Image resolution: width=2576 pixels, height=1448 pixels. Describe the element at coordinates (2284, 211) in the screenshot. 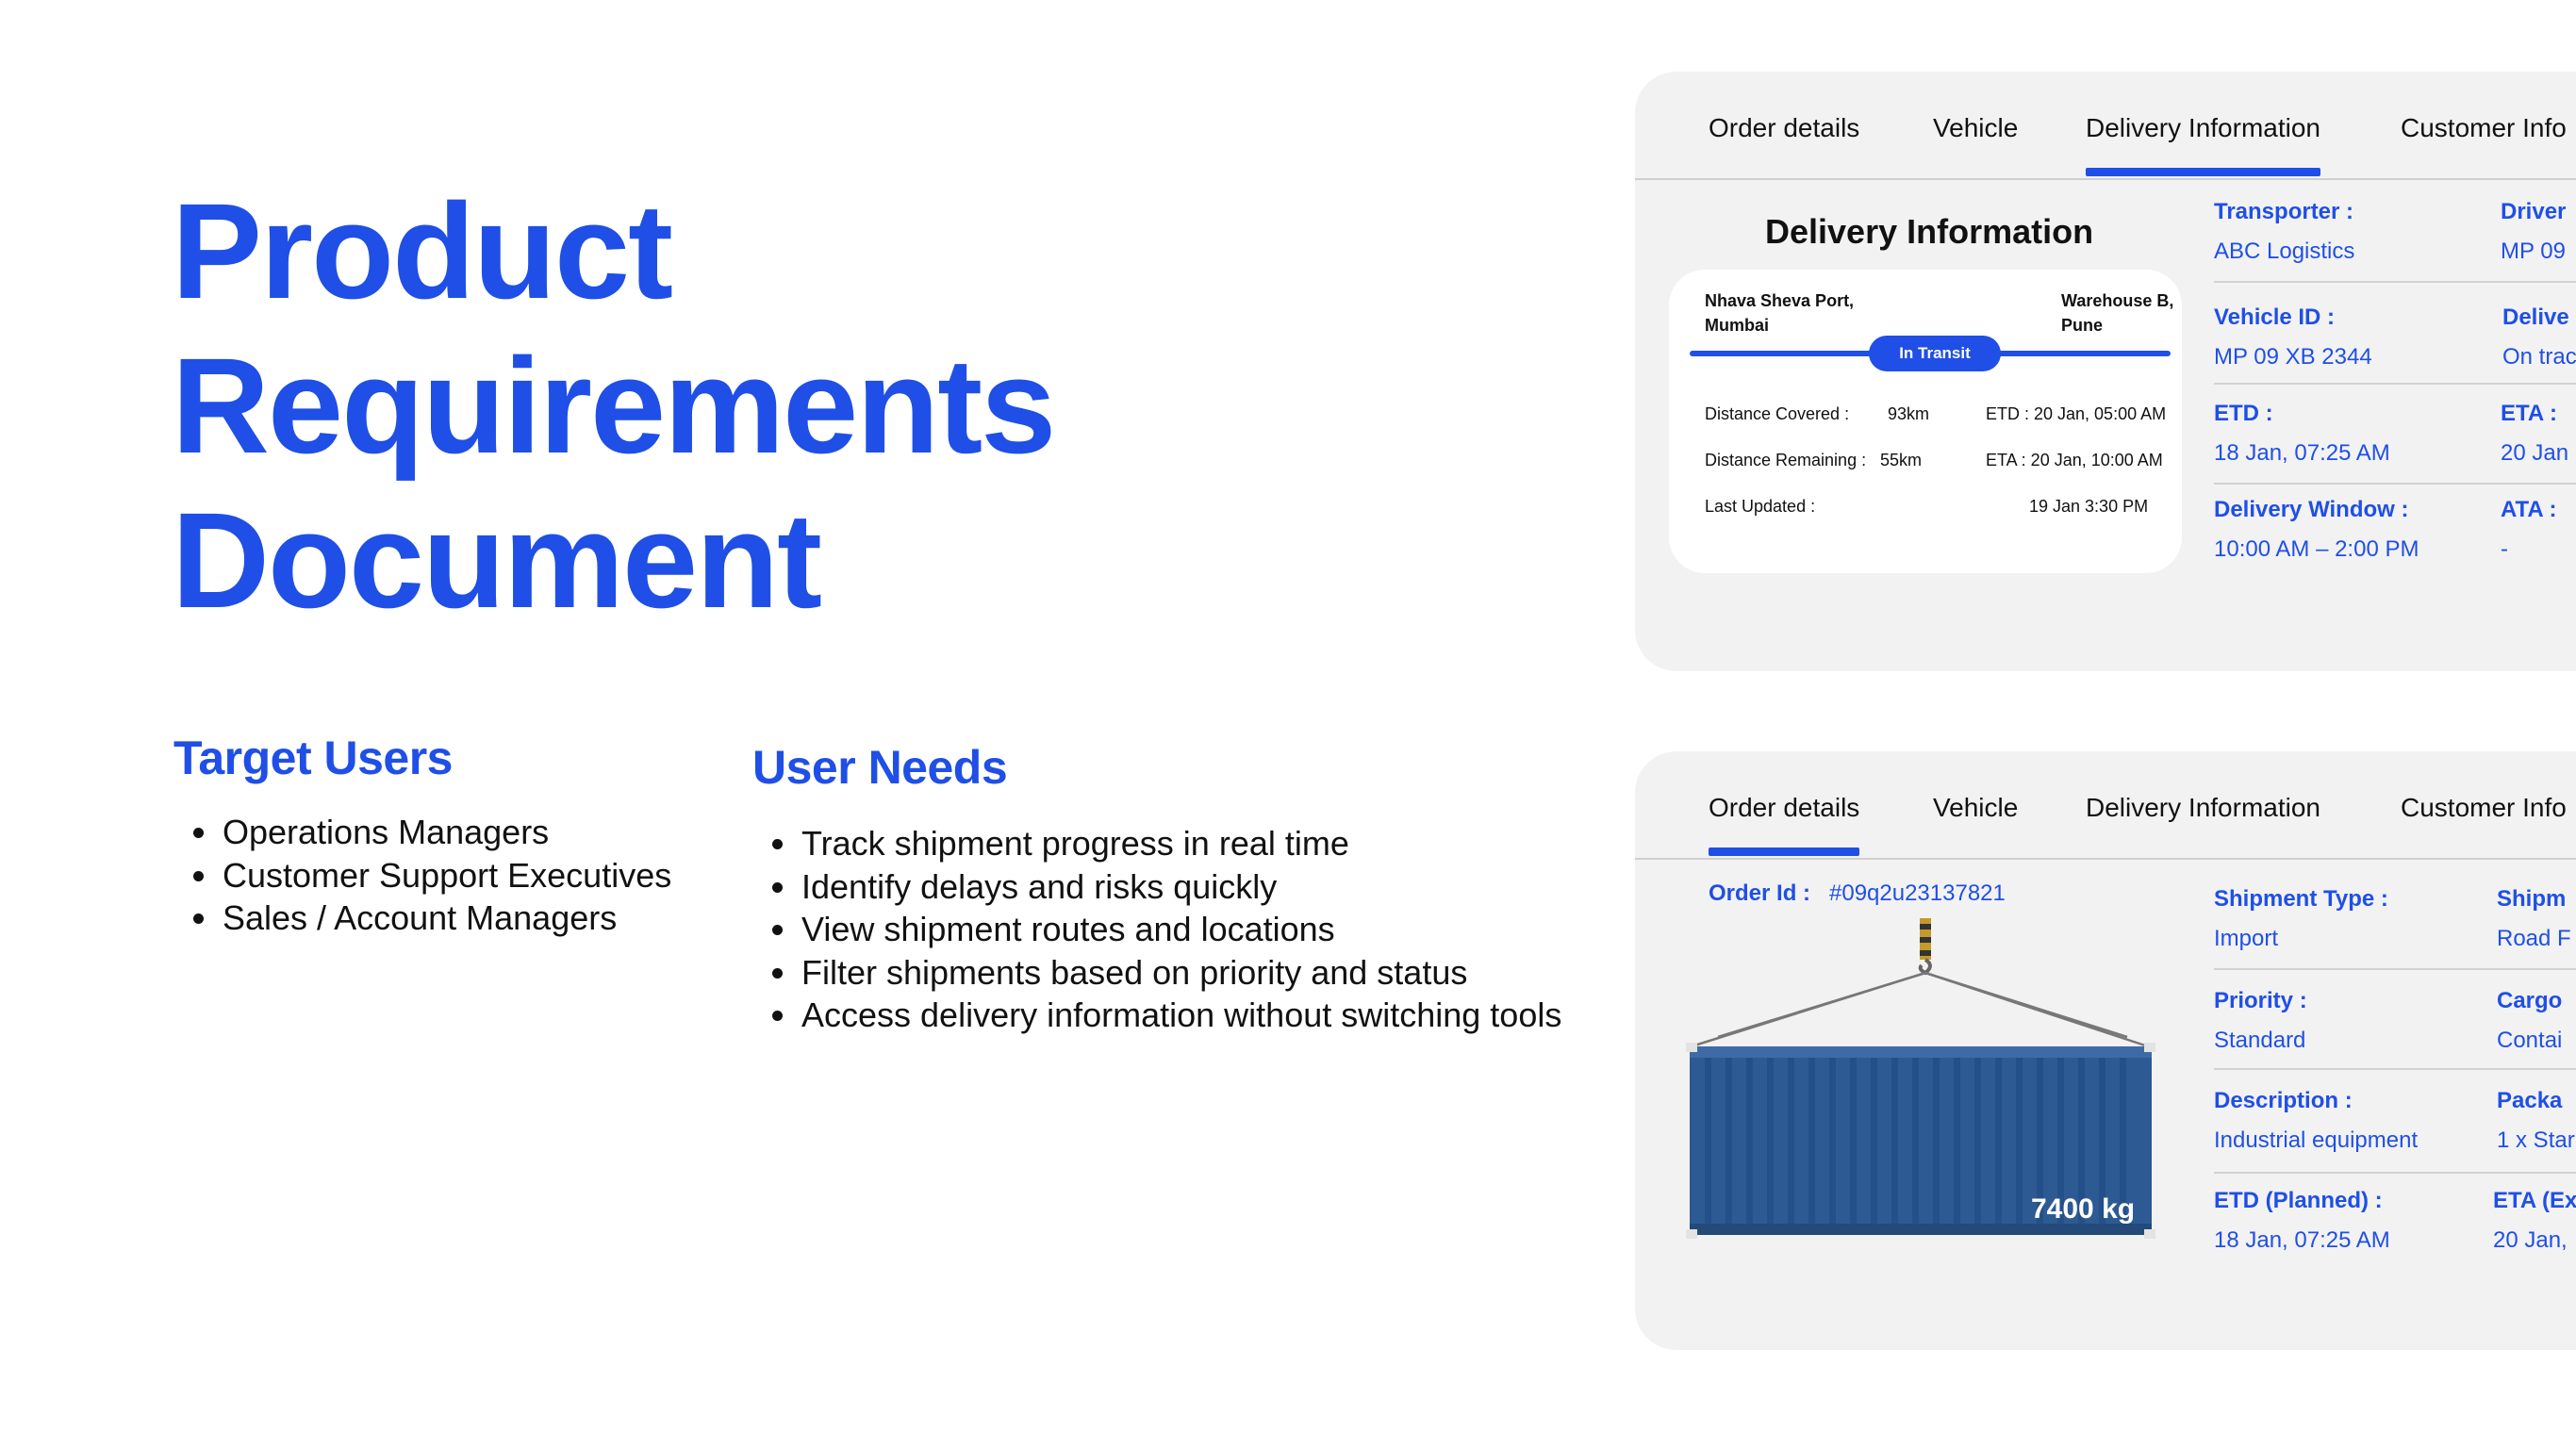

I see `transporter-label: Transporter :` at that location.